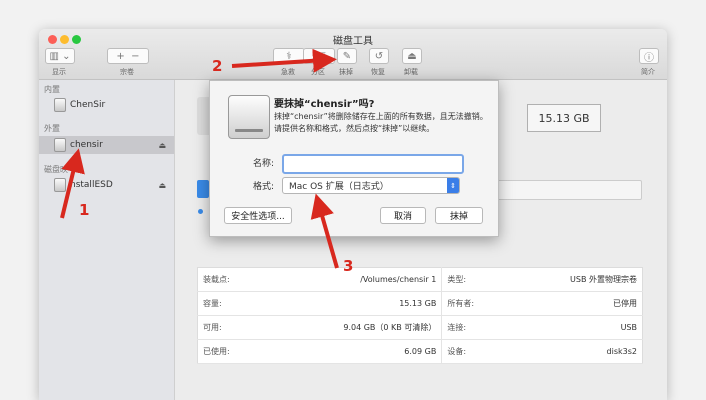 The image size is (706, 400). I want to click on sidebar-item-label: ChenSir, so click(88, 105).